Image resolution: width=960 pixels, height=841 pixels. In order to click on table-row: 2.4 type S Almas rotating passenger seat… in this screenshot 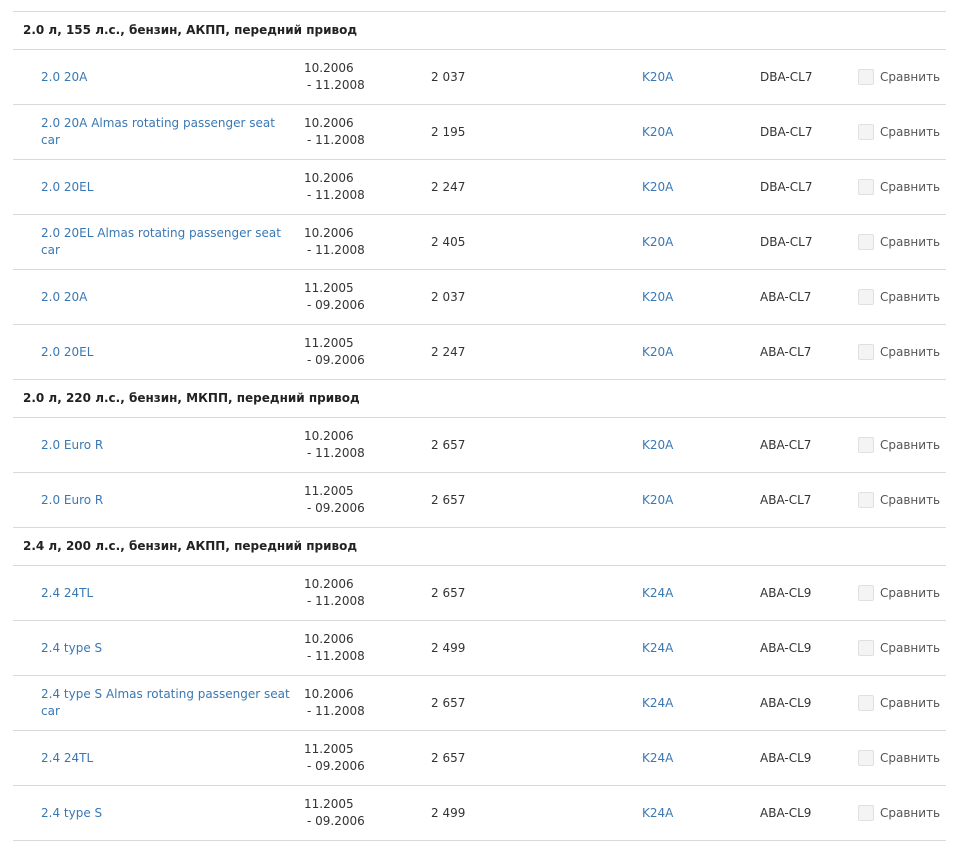, I will do `click(479, 703)`.